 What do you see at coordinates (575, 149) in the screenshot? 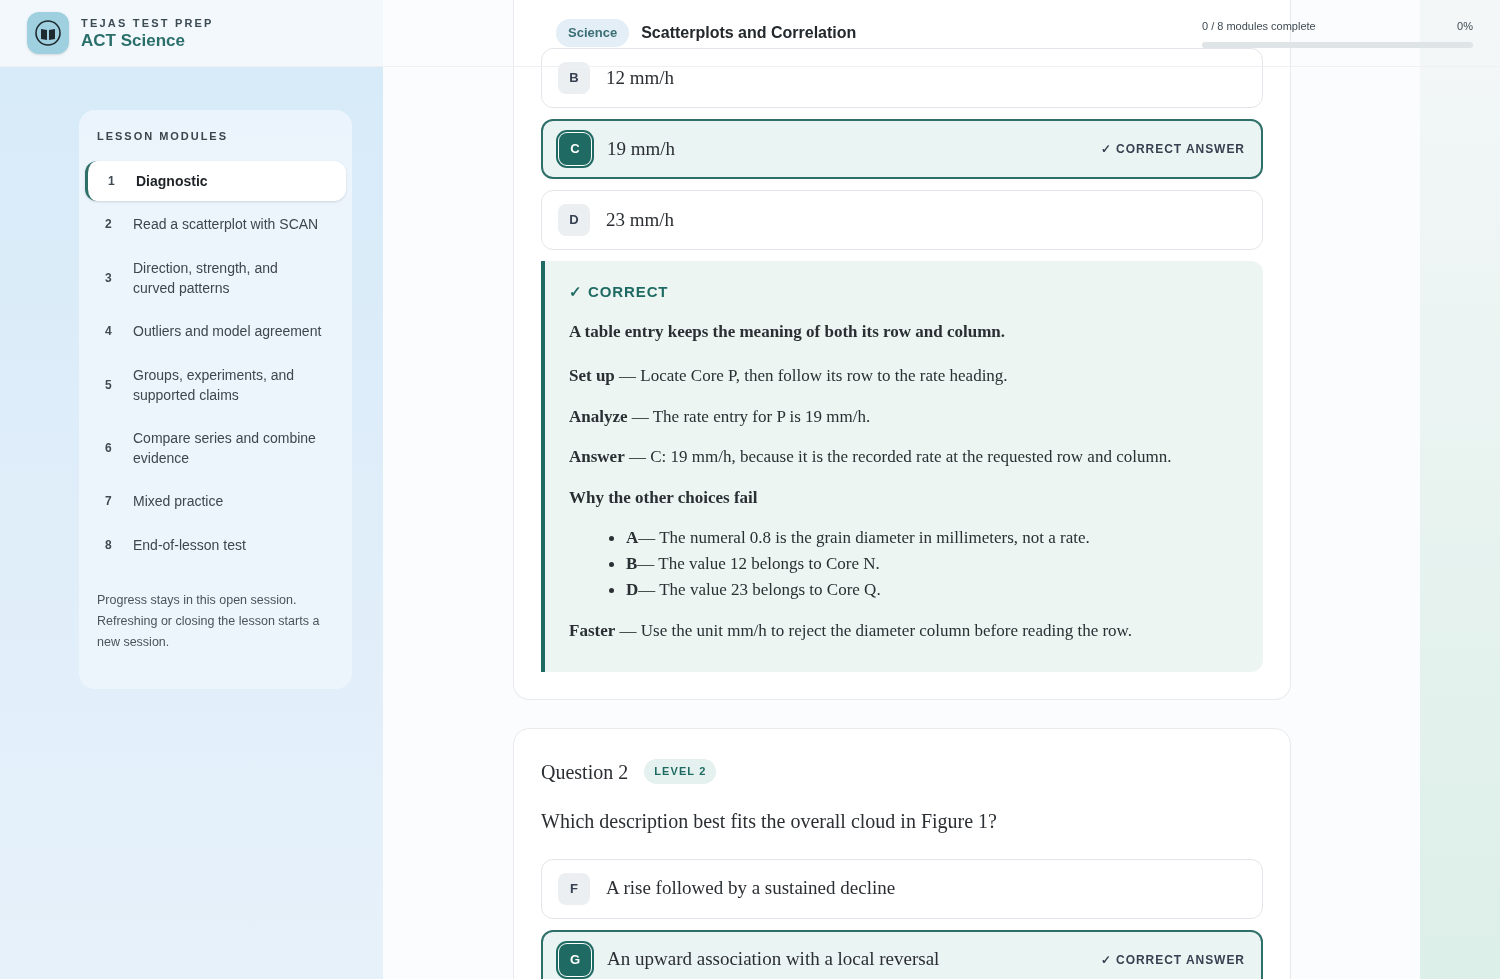
I see `option-letter: C` at bounding box center [575, 149].